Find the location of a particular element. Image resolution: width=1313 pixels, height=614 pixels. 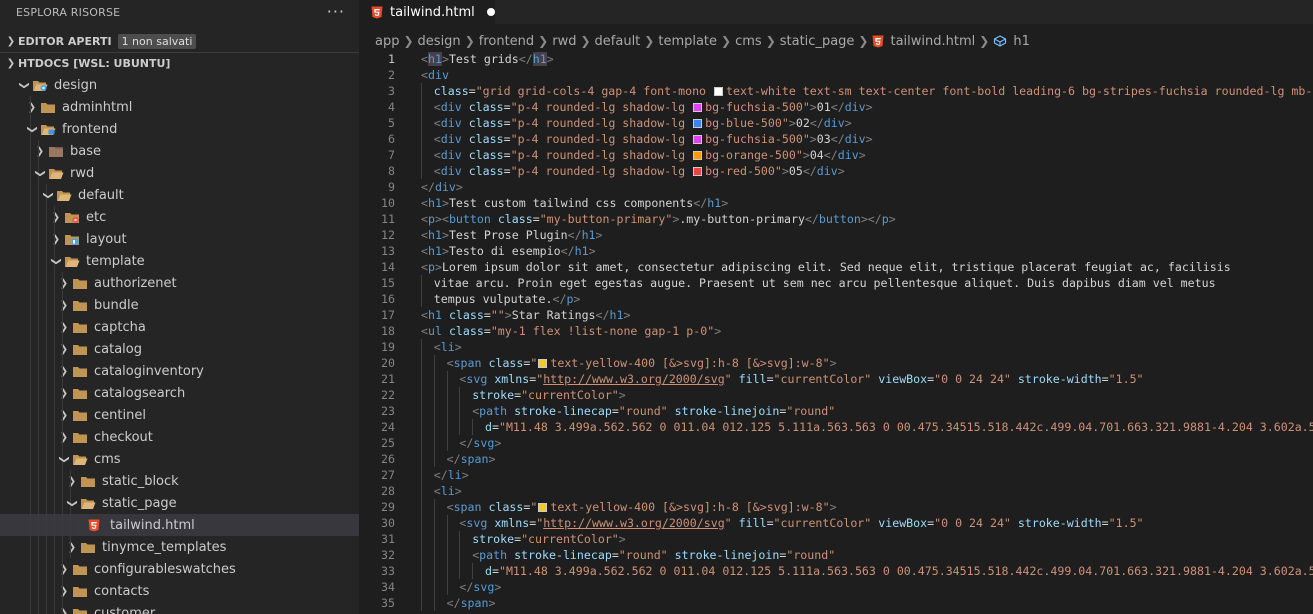

breadcrumb-item-frontend: frontend is located at coordinates (506, 41).